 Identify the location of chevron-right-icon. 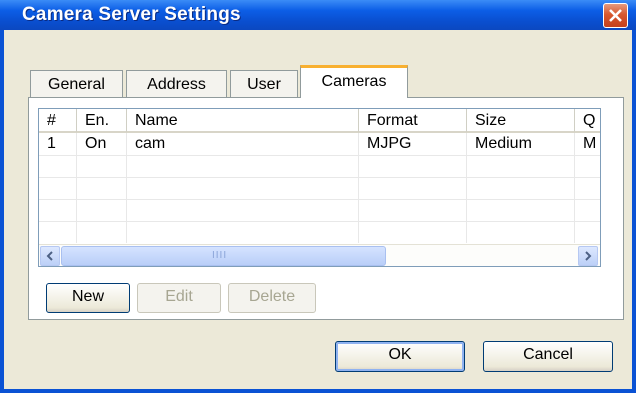
(588, 256).